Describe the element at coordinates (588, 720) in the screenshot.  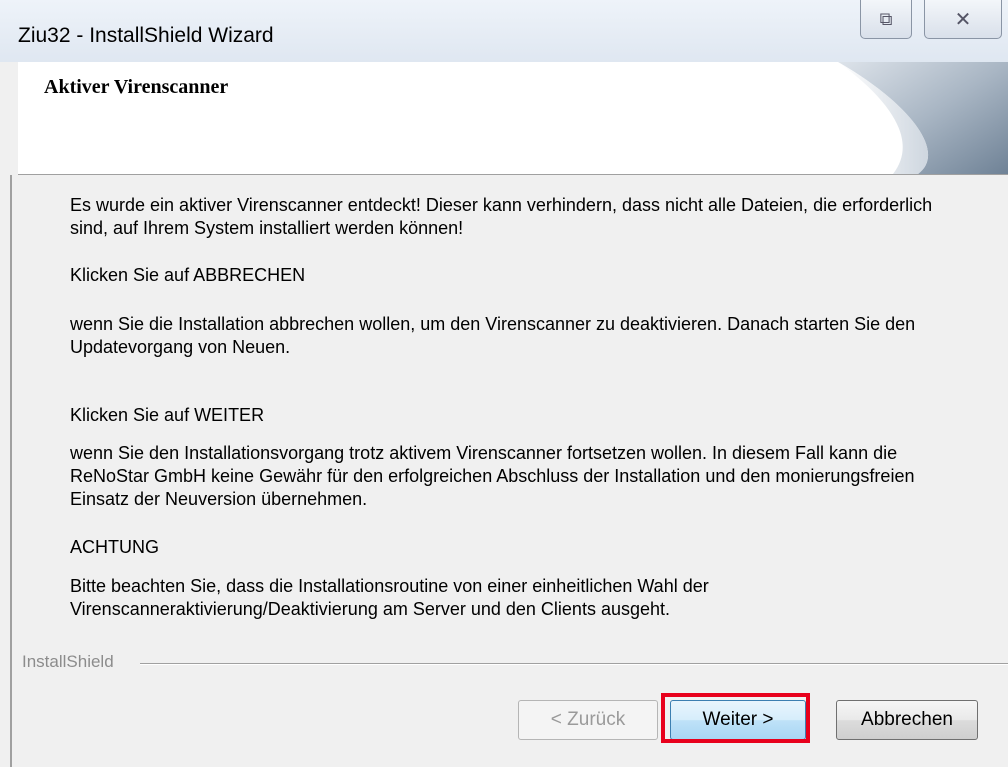
I see `back-button: < Zurück` at that location.